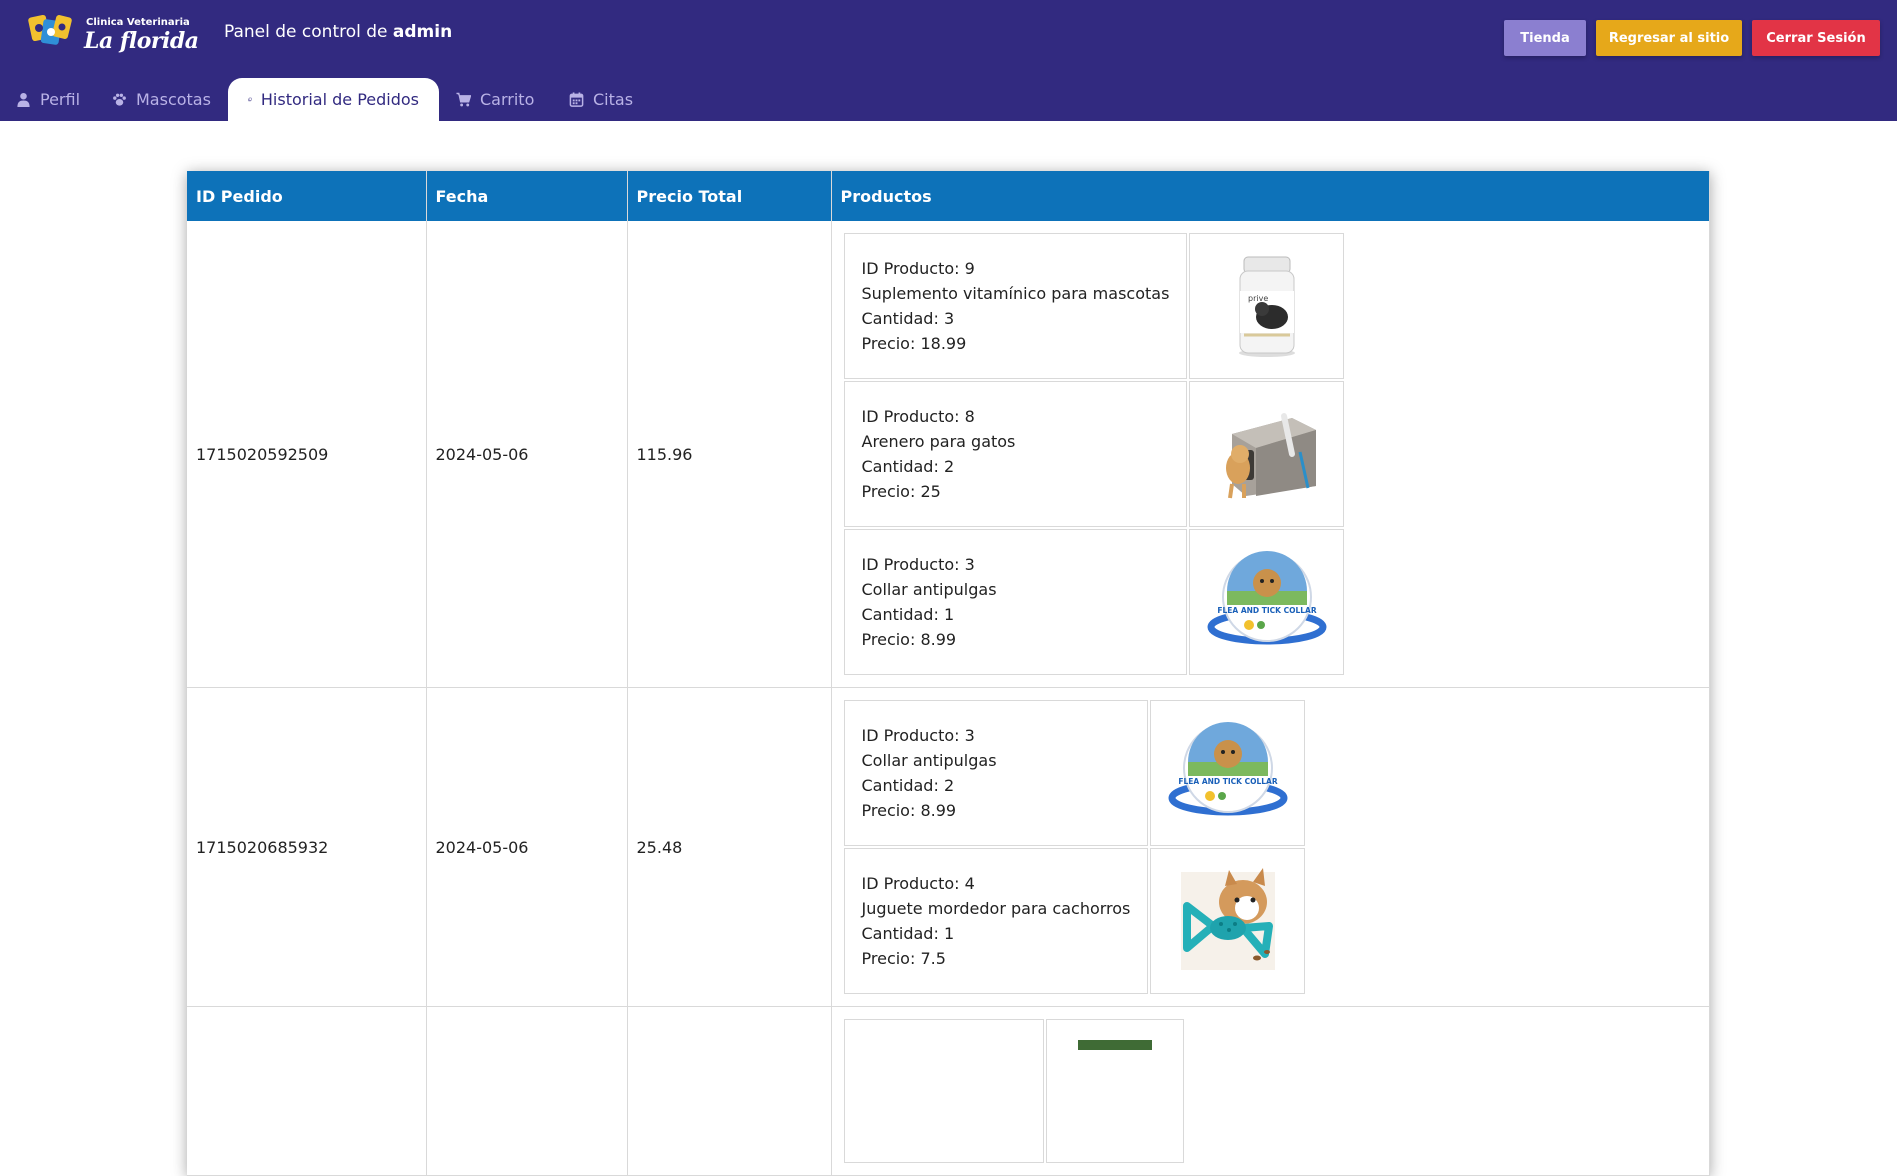 The width and height of the screenshot is (1897, 1176). What do you see at coordinates (996, 883) in the screenshot?
I see `product-id-line: ID Producto: 4` at bounding box center [996, 883].